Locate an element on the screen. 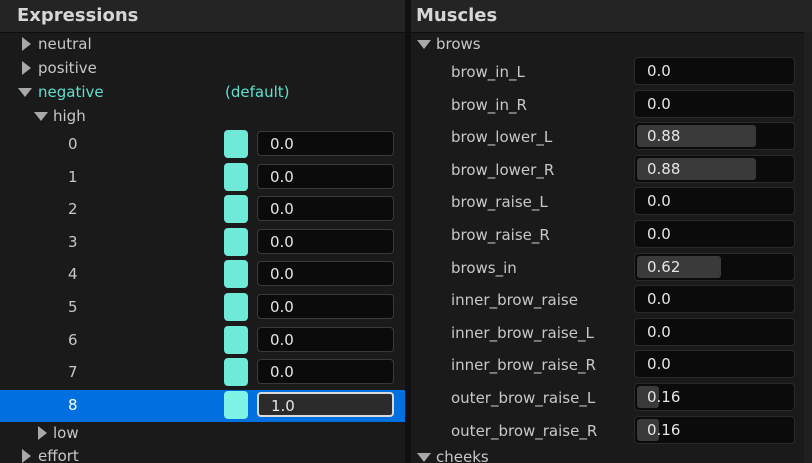  muscle-label: brow_in_R is located at coordinates (489, 105).